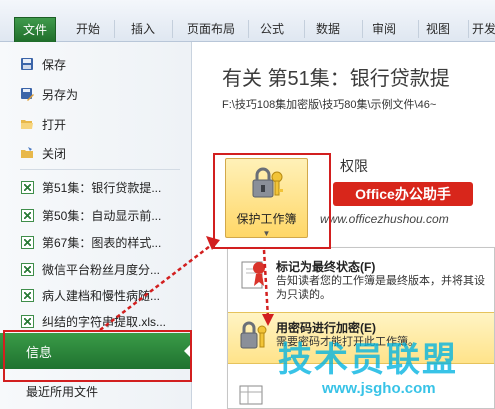 Image resolution: width=495 pixels, height=409 pixels. Describe the element at coordinates (254, 336) in the screenshot. I see `lock-key-icon` at that location.